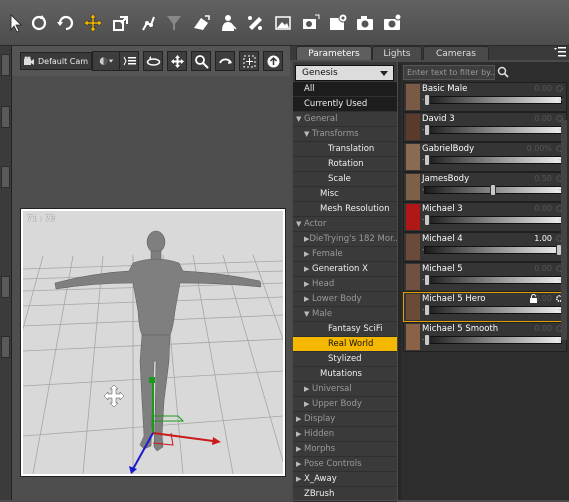 This screenshot has height=502, width=569. What do you see at coordinates (345, 299) in the screenshot?
I see `tree-node: ▶ Lower Body` at bounding box center [345, 299].